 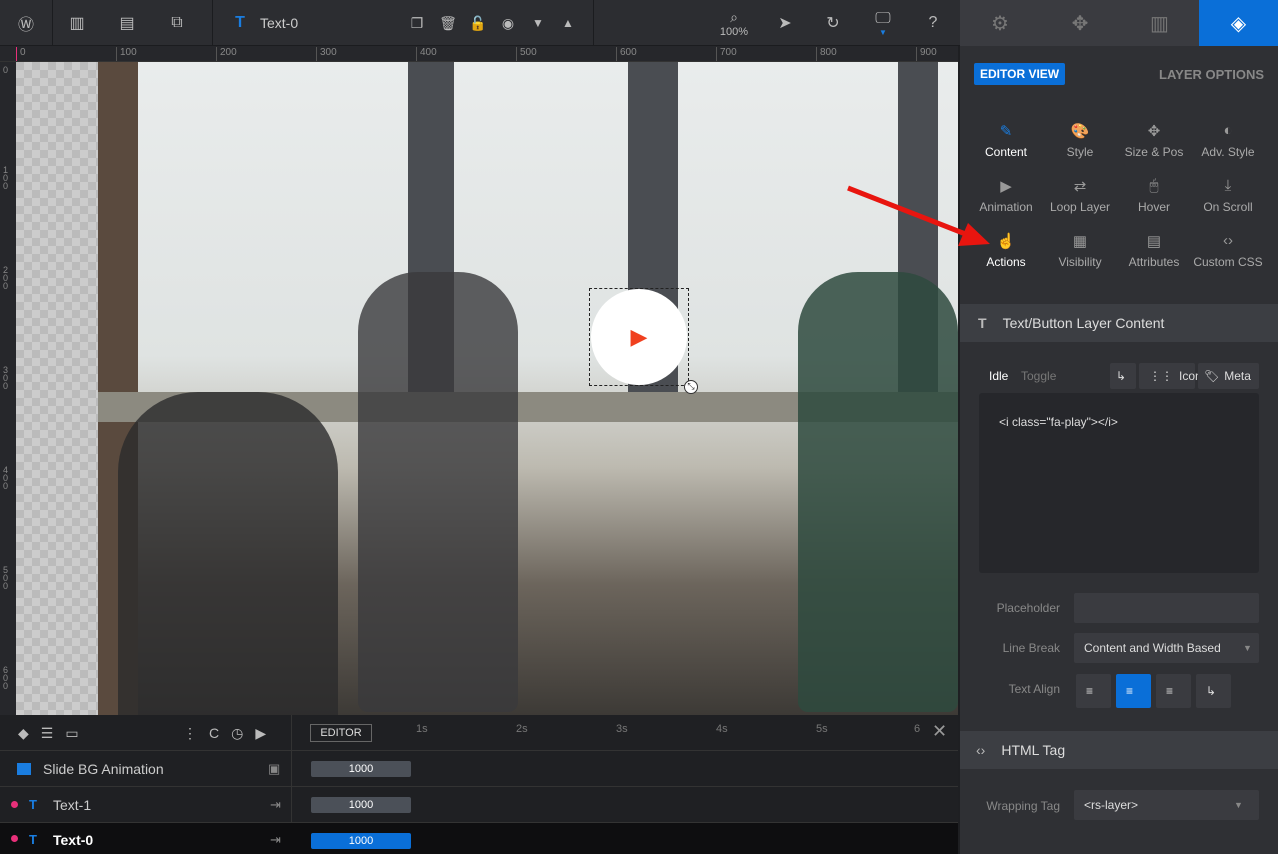 I want to click on ruler-tick: 500, so click(x=526, y=54).